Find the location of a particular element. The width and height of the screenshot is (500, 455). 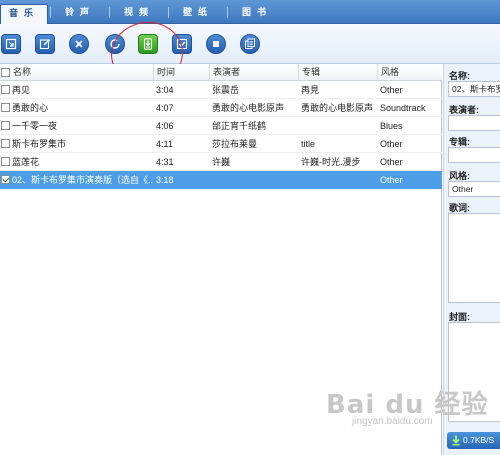

cell-time: 3:18 is located at coordinates (165, 180).